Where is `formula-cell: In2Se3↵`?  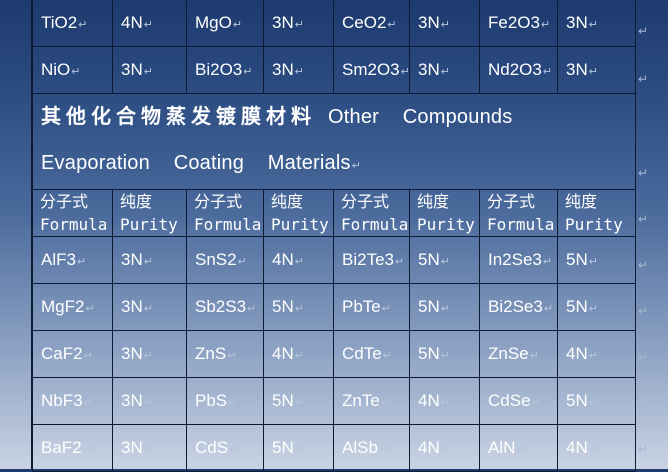 formula-cell: In2Se3↵ is located at coordinates (518, 260).